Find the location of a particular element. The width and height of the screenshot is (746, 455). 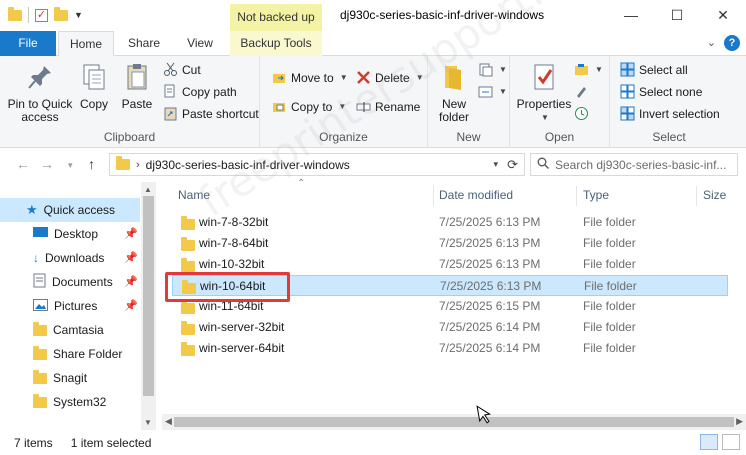

breadcrumb-chevron-icon: › is located at coordinates (138, 165).